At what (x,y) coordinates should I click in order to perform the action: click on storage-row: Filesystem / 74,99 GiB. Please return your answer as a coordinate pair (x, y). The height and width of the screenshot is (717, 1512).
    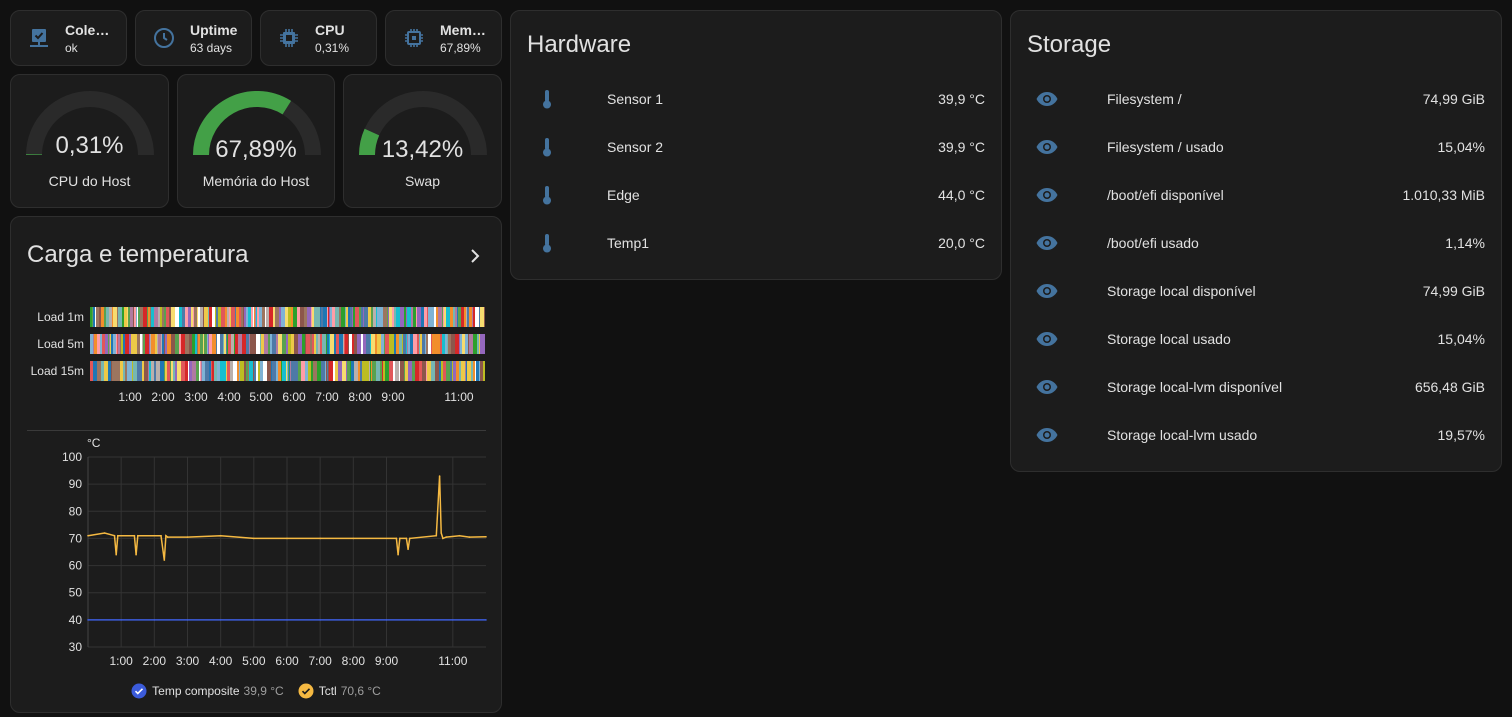
    Looking at the image, I should click on (1256, 99).